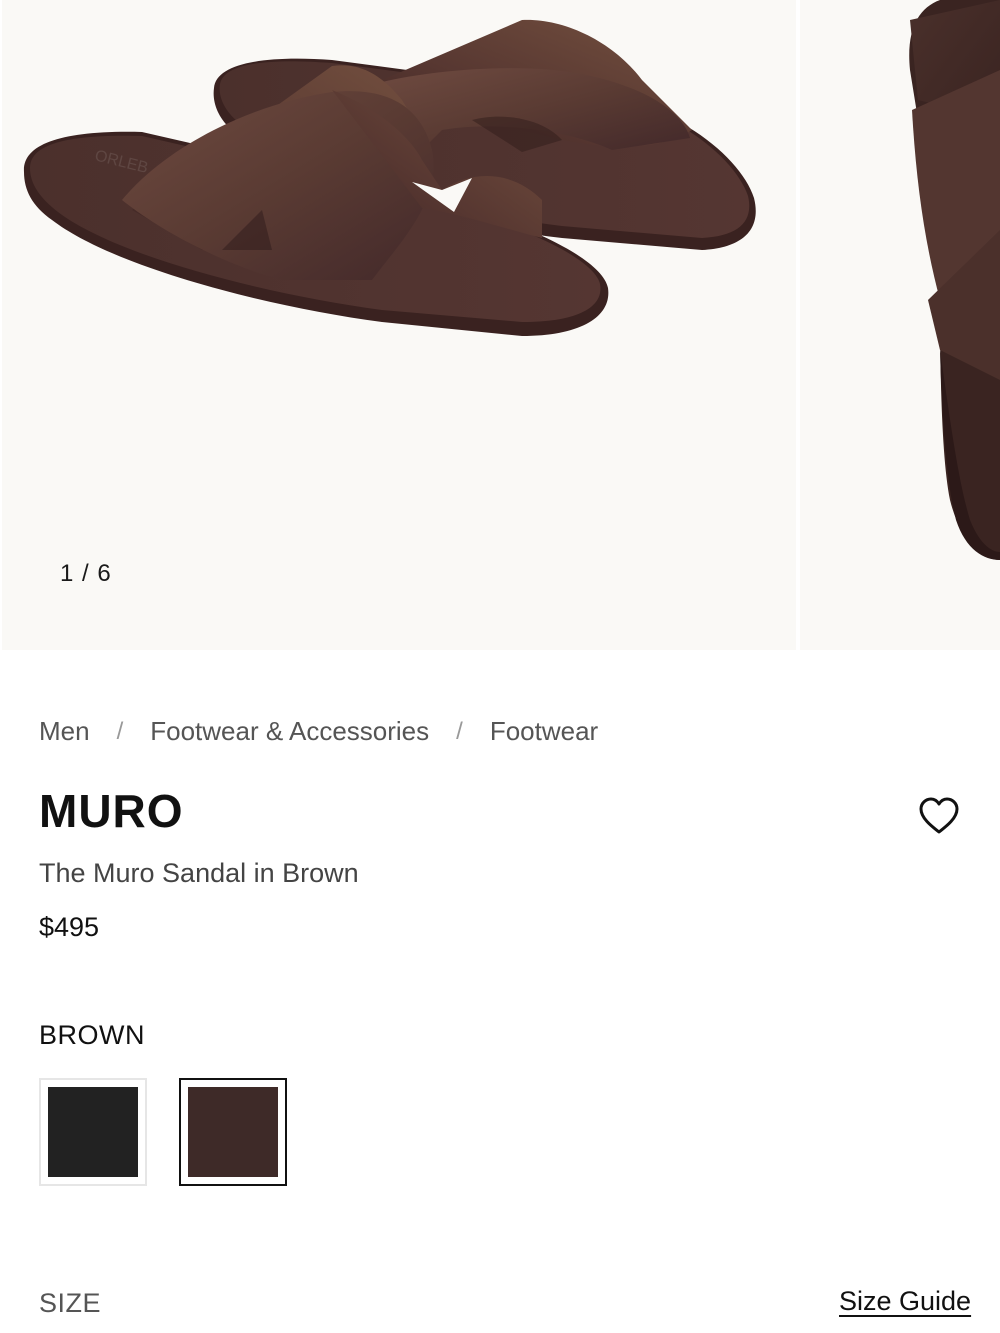 Image resolution: width=1000 pixels, height=1333 pixels. Describe the element at coordinates (900, 325) in the screenshot. I see `product-image-next-preview` at that location.